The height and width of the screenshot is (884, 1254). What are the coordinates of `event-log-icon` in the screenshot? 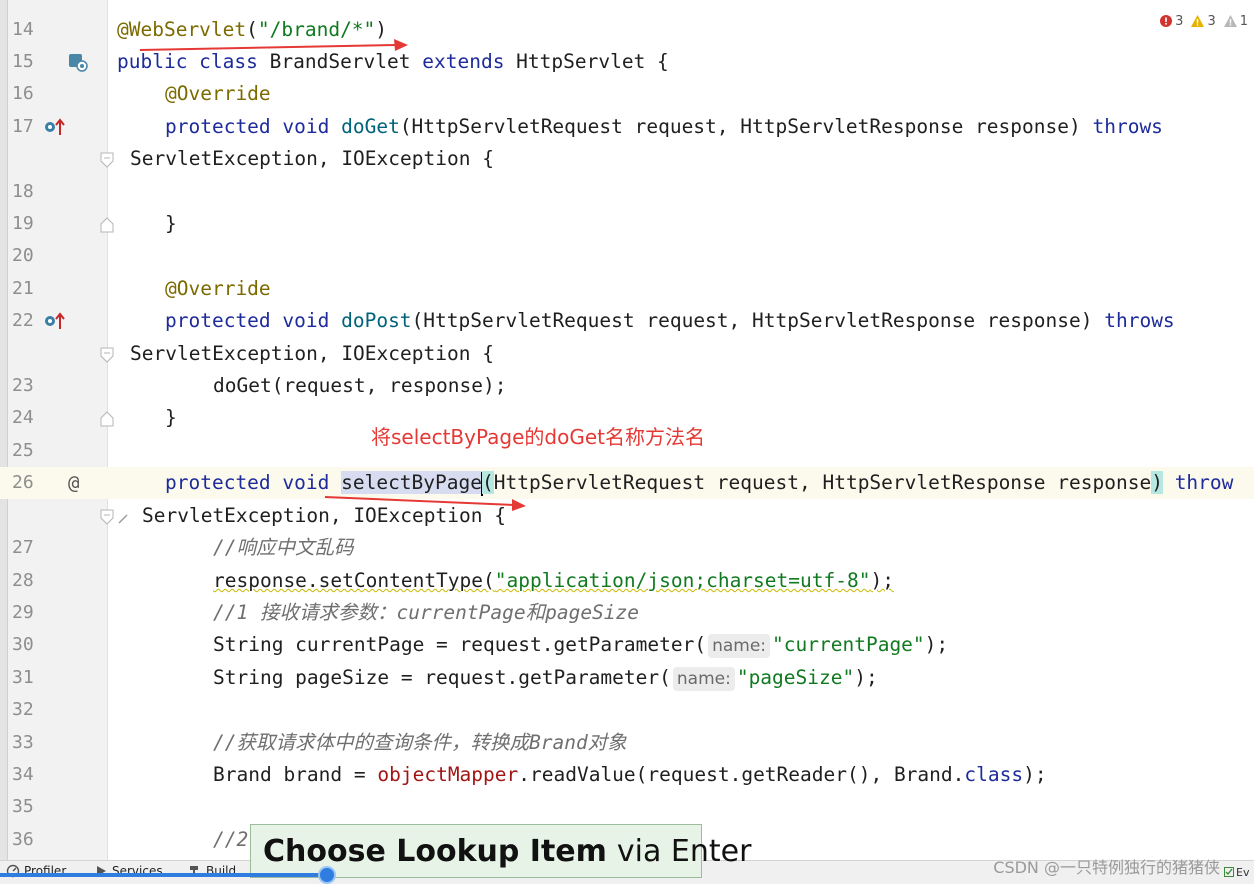 It's located at (1229, 872).